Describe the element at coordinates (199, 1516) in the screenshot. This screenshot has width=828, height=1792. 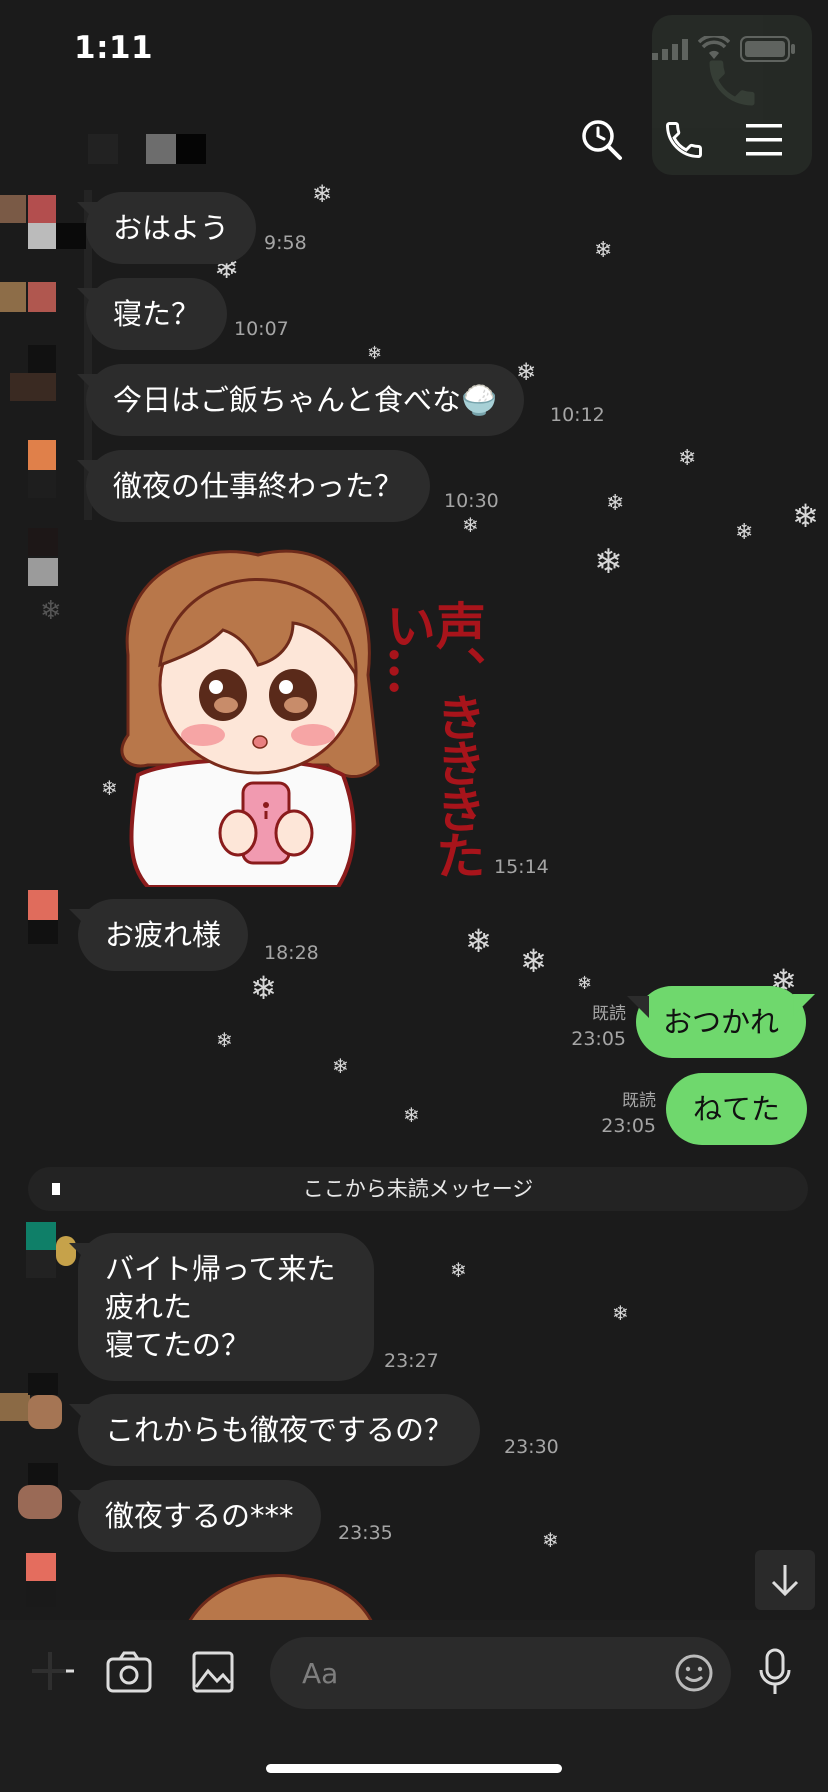
I see `message-bubble: 徹夜するの***` at that location.